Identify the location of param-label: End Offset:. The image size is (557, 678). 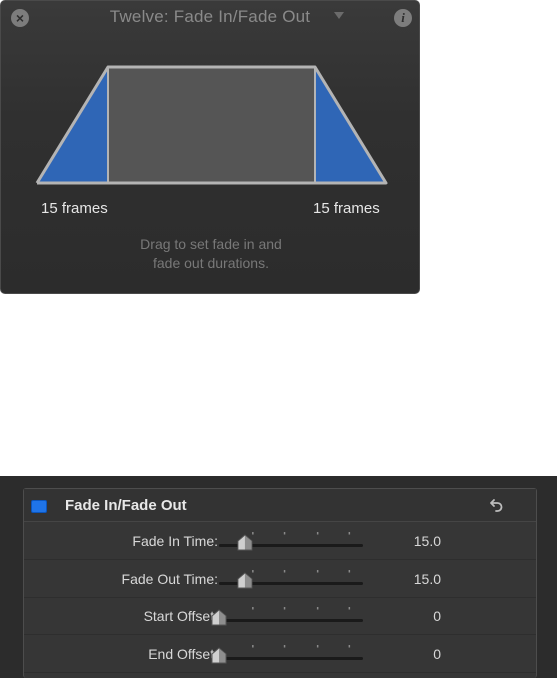
(183, 653).